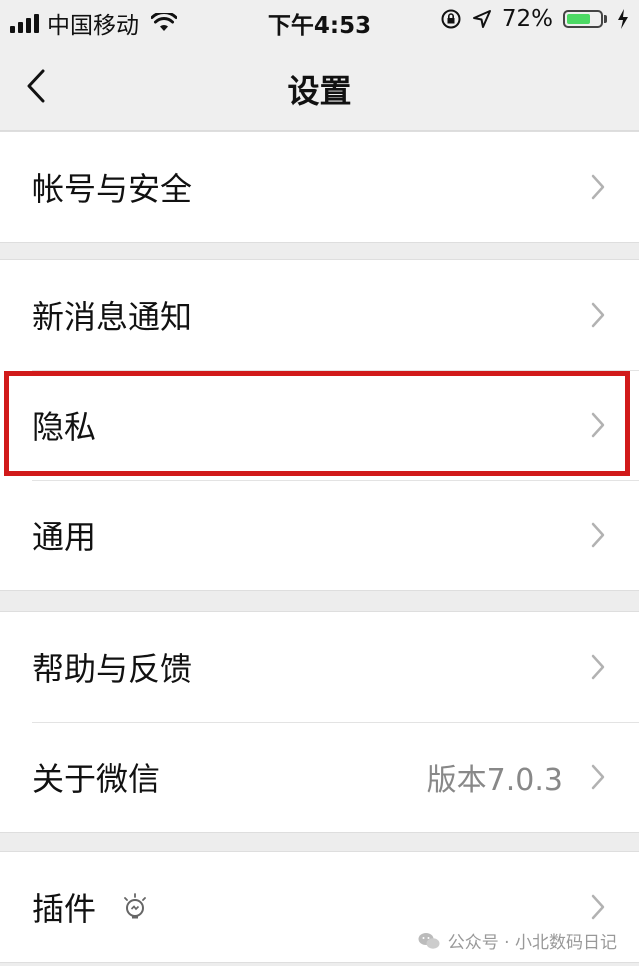  I want to click on battery-icon, so click(585, 19).